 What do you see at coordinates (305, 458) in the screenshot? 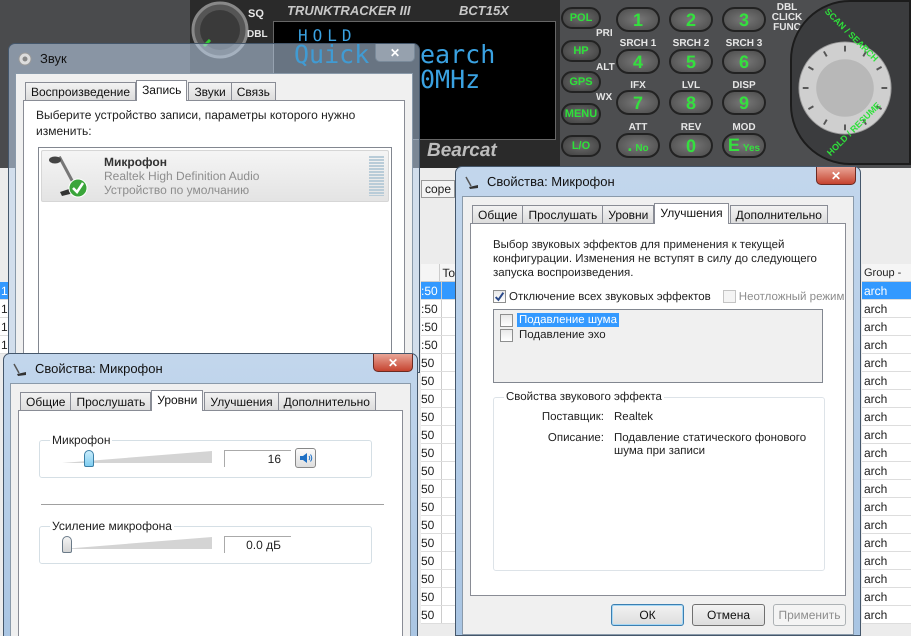
I see `mute-button` at bounding box center [305, 458].